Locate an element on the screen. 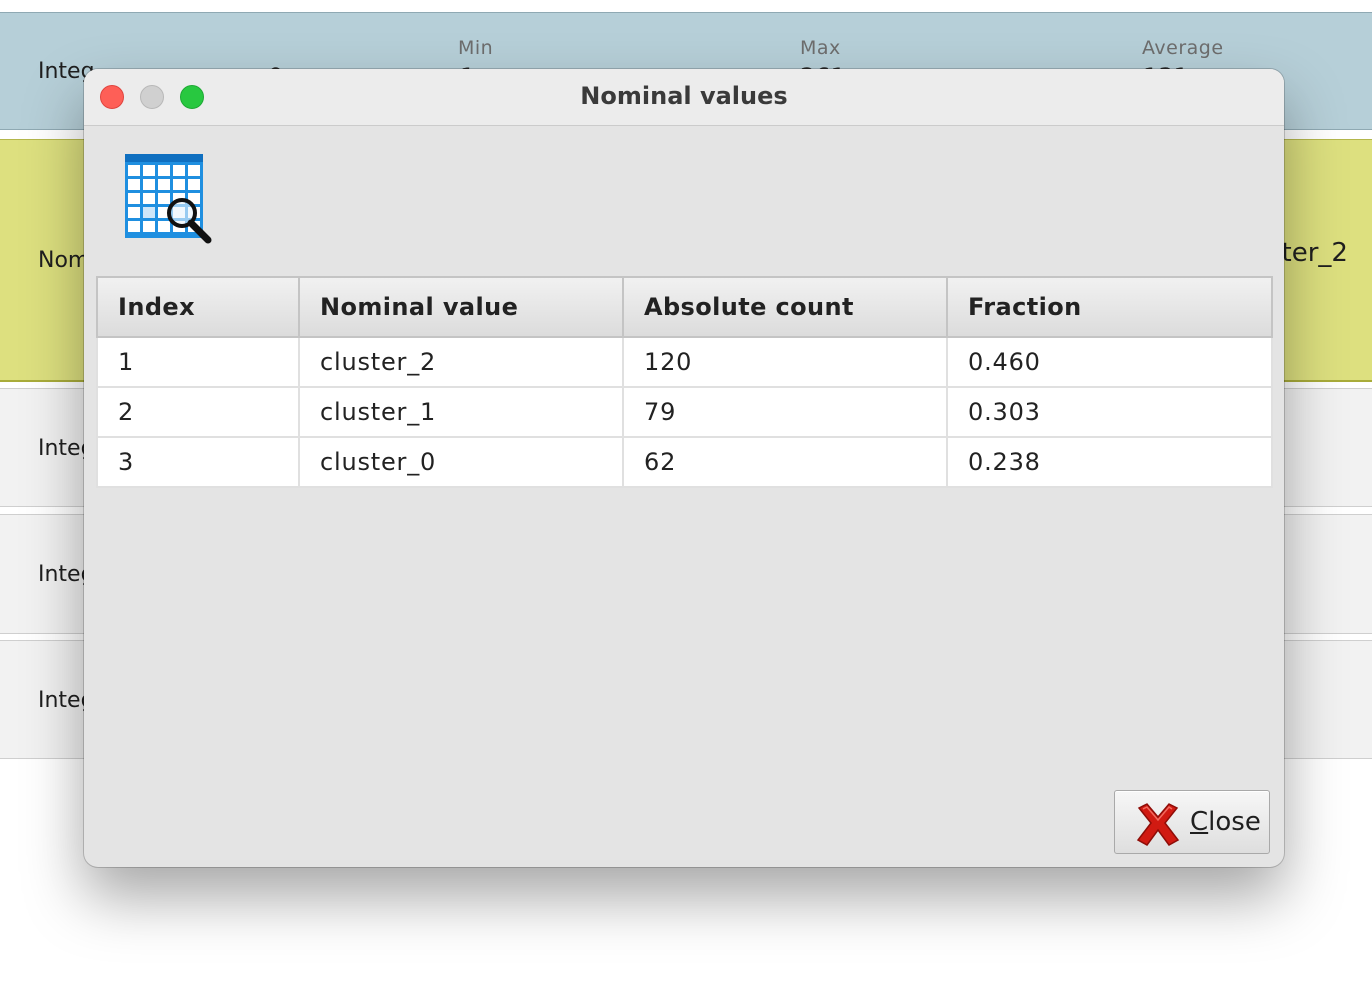 Image resolution: width=1372 pixels, height=1008 pixels. cell-fraction: 0.238 is located at coordinates (1109, 462).